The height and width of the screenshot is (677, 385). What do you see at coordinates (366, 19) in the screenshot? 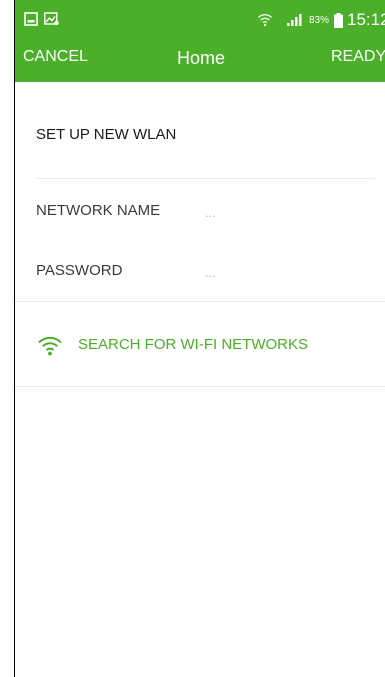
I see `status-clock: 15:12` at bounding box center [366, 19].